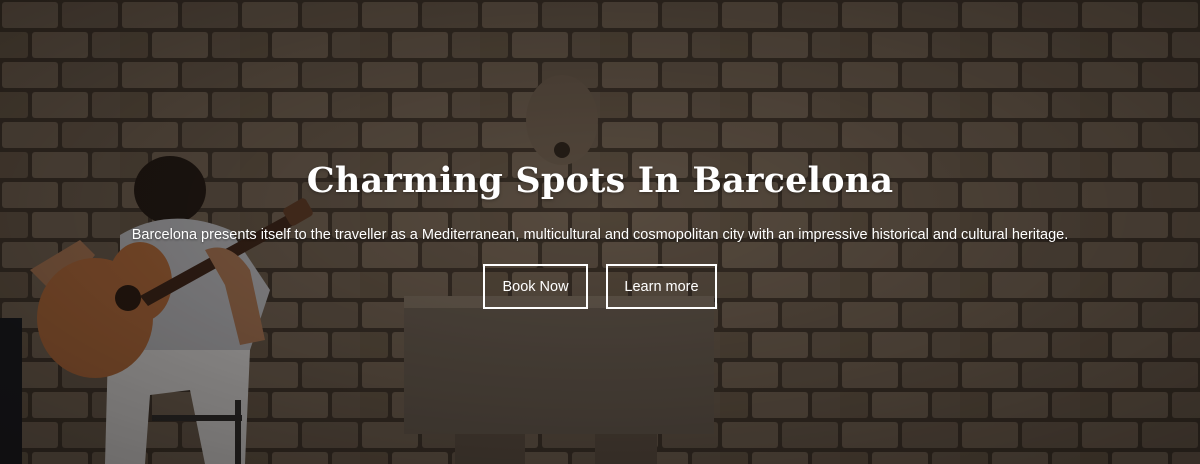 Image resolution: width=1200 pixels, height=464 pixels. I want to click on learn-more-button: Learn more, so click(661, 286).